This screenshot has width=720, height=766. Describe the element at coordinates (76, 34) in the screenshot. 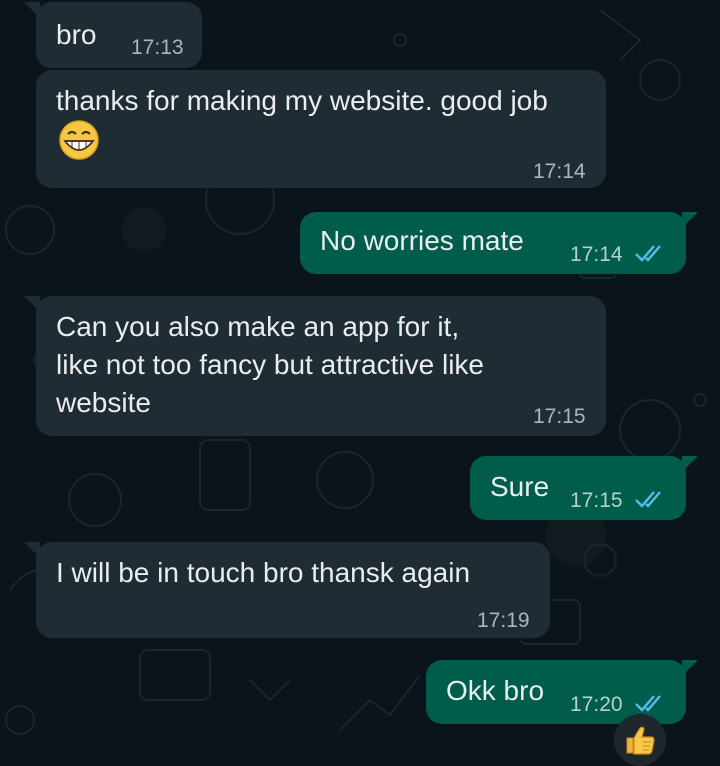

I see `message-text: bro` at that location.